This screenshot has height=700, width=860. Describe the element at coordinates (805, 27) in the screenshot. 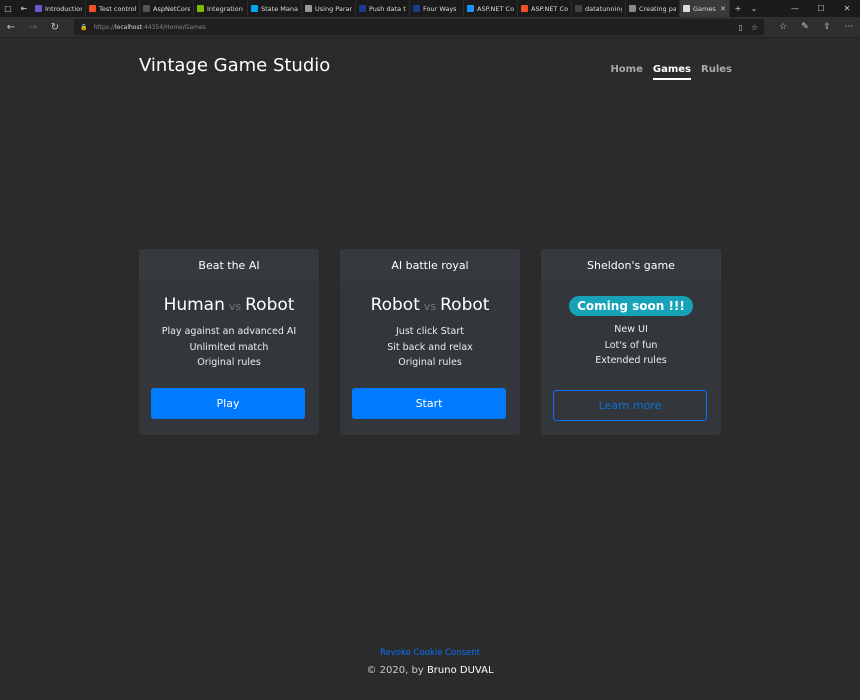

I see `notes-pen-icon: ✎` at that location.